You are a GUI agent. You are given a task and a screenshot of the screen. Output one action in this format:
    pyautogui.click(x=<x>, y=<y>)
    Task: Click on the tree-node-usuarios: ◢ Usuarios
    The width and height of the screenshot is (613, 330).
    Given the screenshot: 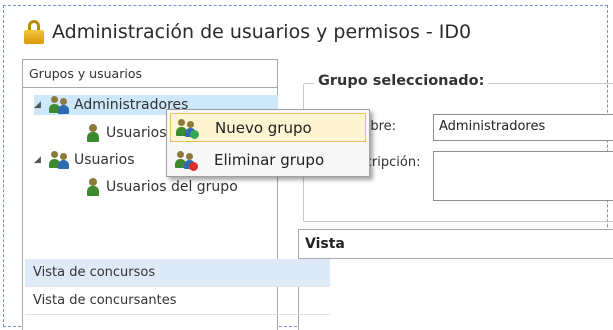 What is the action you would take?
    pyautogui.click(x=84, y=160)
    